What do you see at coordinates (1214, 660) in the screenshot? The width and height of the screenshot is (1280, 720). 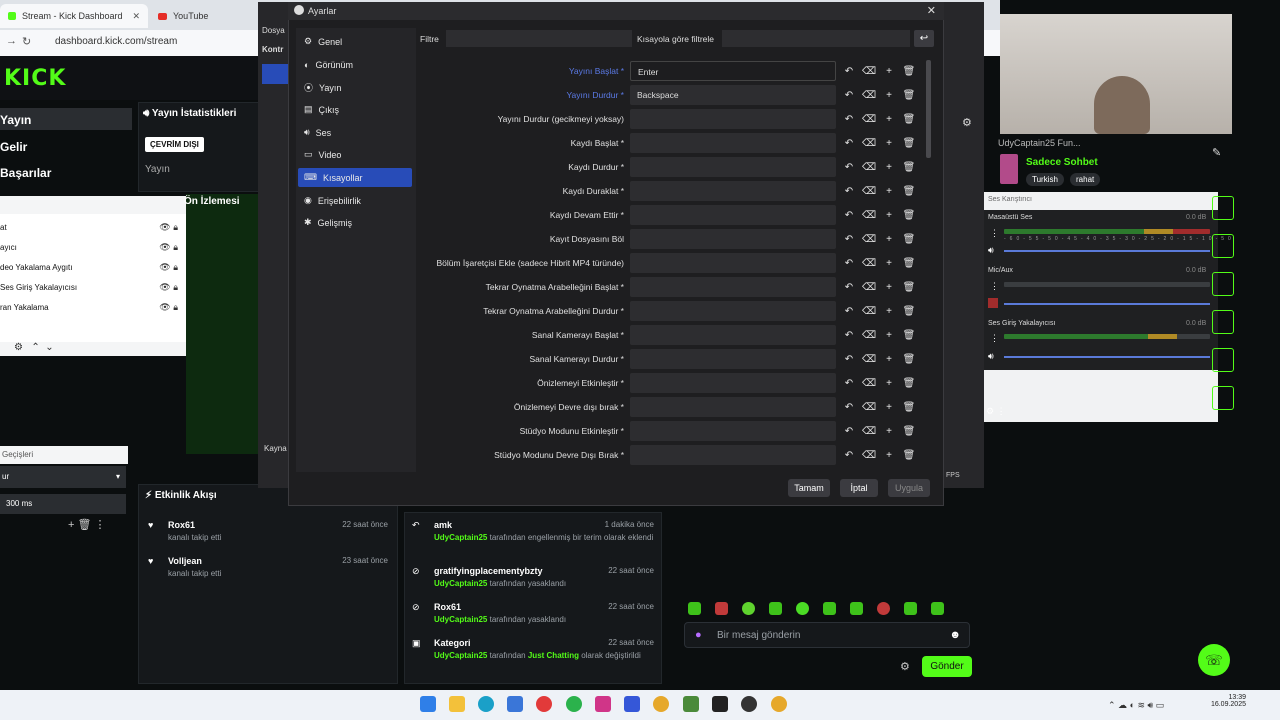 I see `support-icon: ☏` at bounding box center [1214, 660].